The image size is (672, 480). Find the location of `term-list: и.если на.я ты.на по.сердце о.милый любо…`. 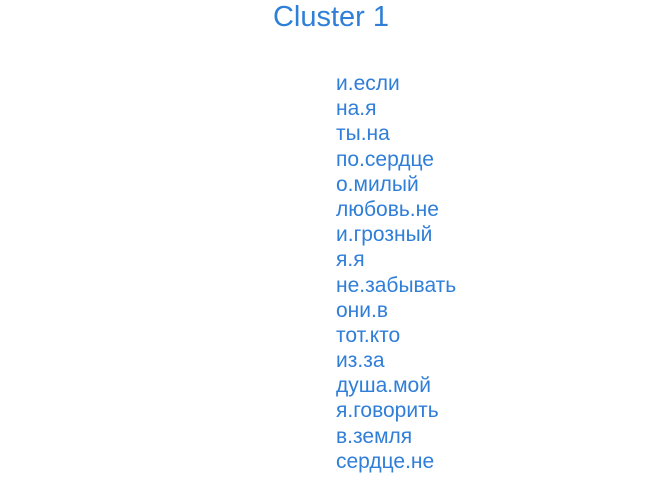

term-list: и.если на.я ты.на по.сердце о.милый любо… is located at coordinates (396, 272).